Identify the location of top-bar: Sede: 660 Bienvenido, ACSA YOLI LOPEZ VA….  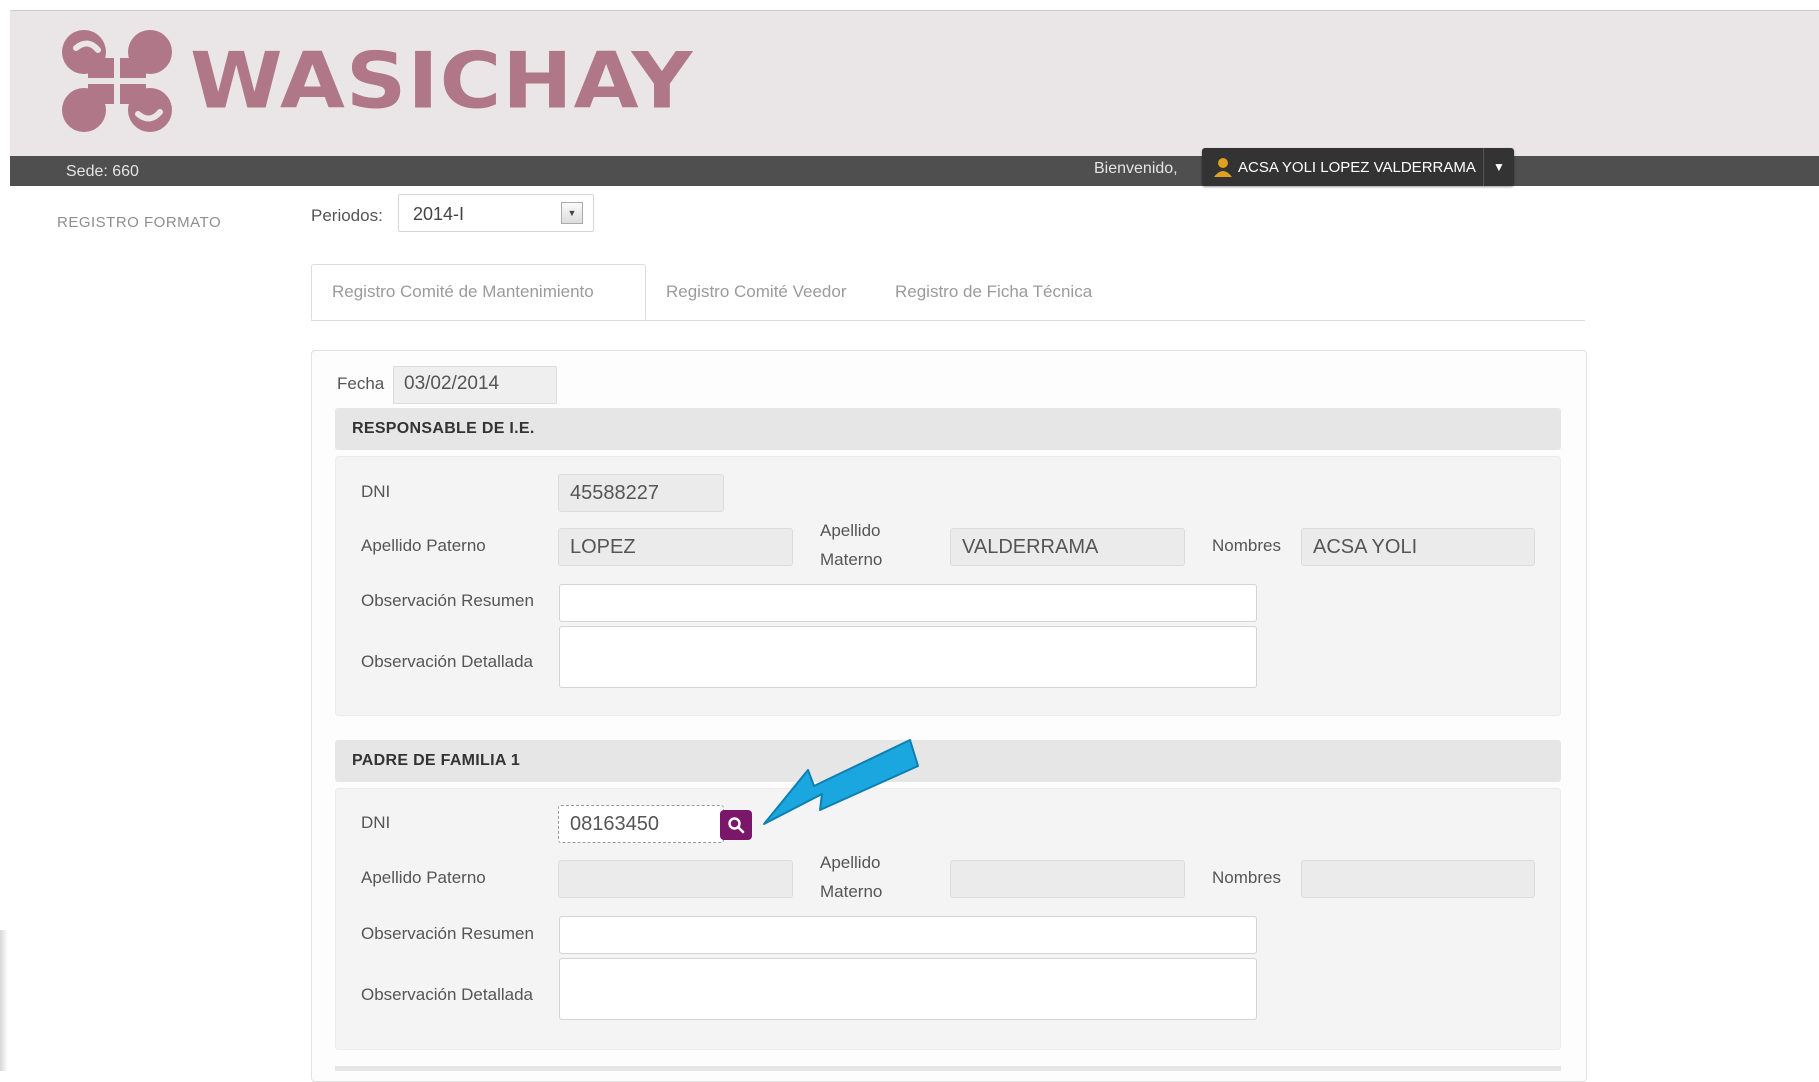
(914, 167).